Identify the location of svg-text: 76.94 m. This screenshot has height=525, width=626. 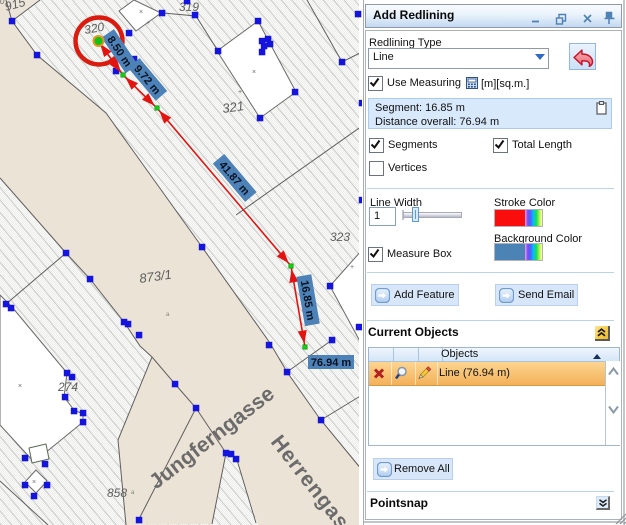
(331, 363).